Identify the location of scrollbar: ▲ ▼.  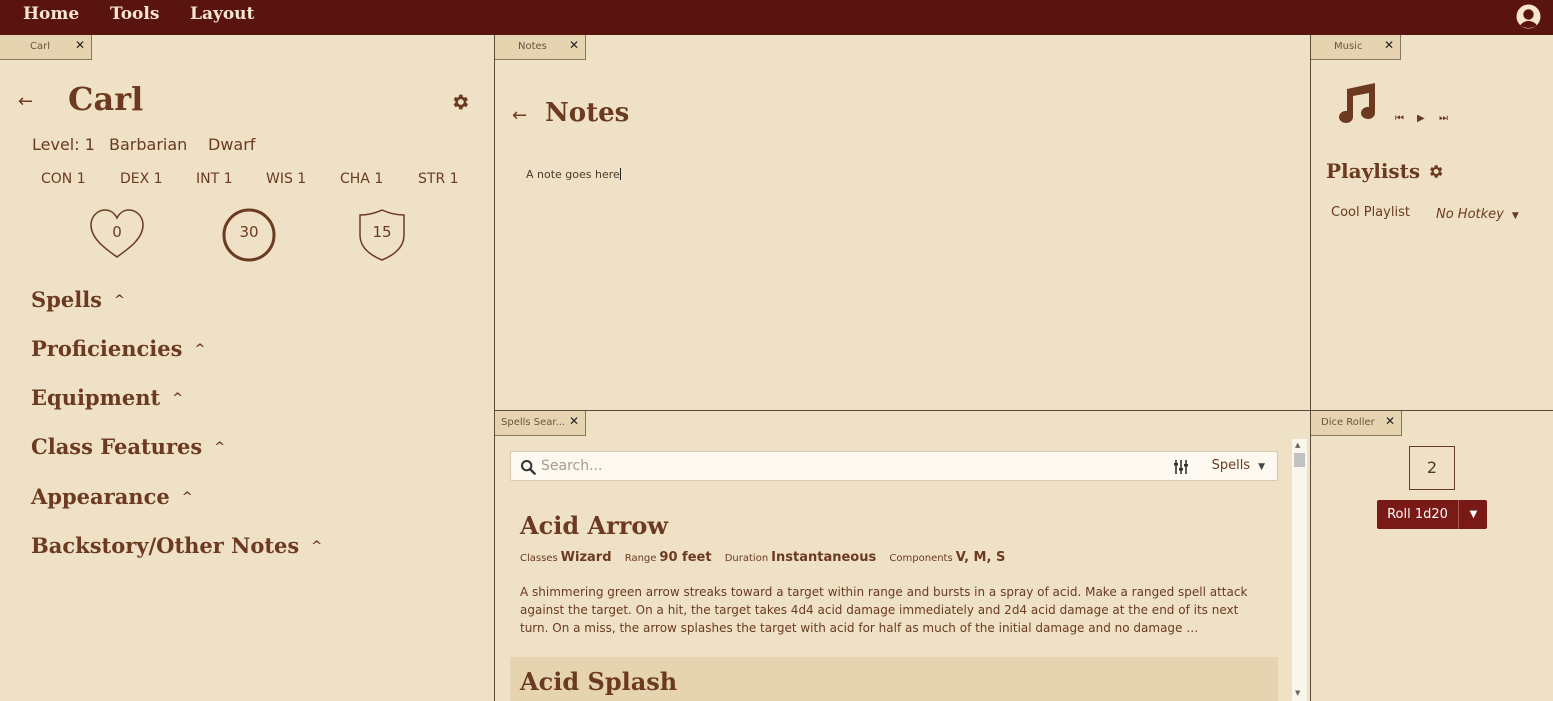
(1299, 570).